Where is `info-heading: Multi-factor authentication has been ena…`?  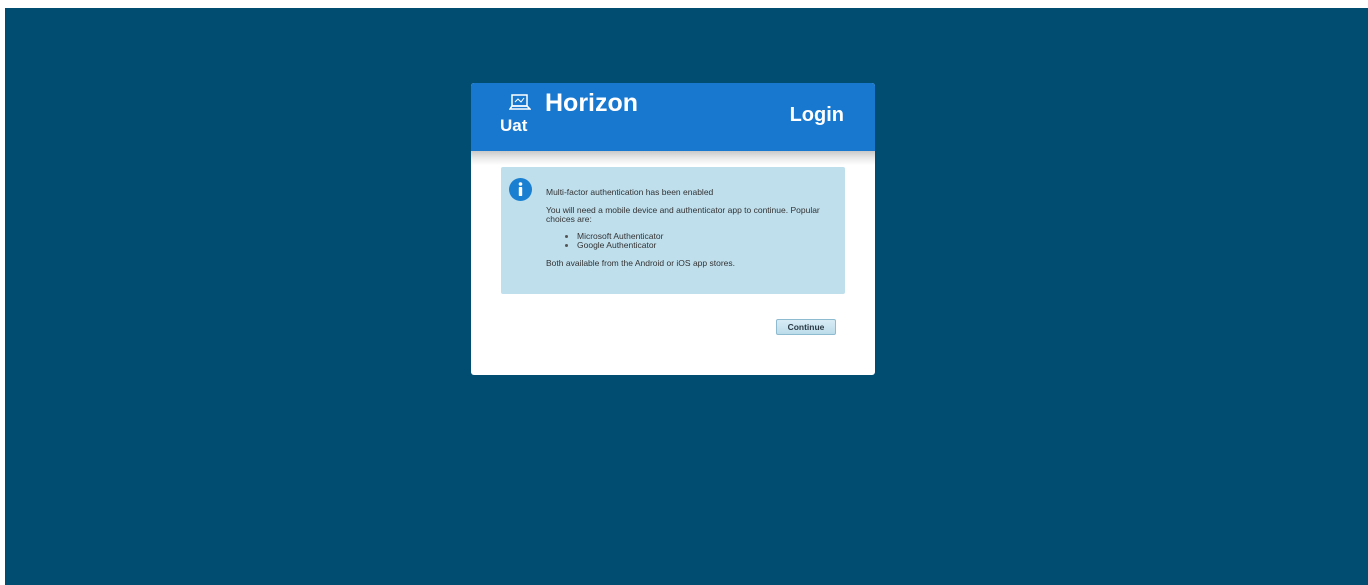 info-heading: Multi-factor authentication has been ena… is located at coordinates (630, 192).